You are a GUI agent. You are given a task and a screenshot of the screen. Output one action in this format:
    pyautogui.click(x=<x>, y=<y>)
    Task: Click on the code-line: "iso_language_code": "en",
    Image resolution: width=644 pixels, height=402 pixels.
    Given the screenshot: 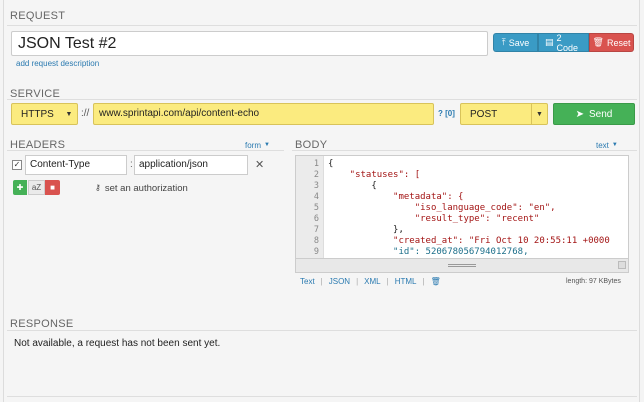 What is the action you would take?
    pyautogui.click(x=442, y=208)
    